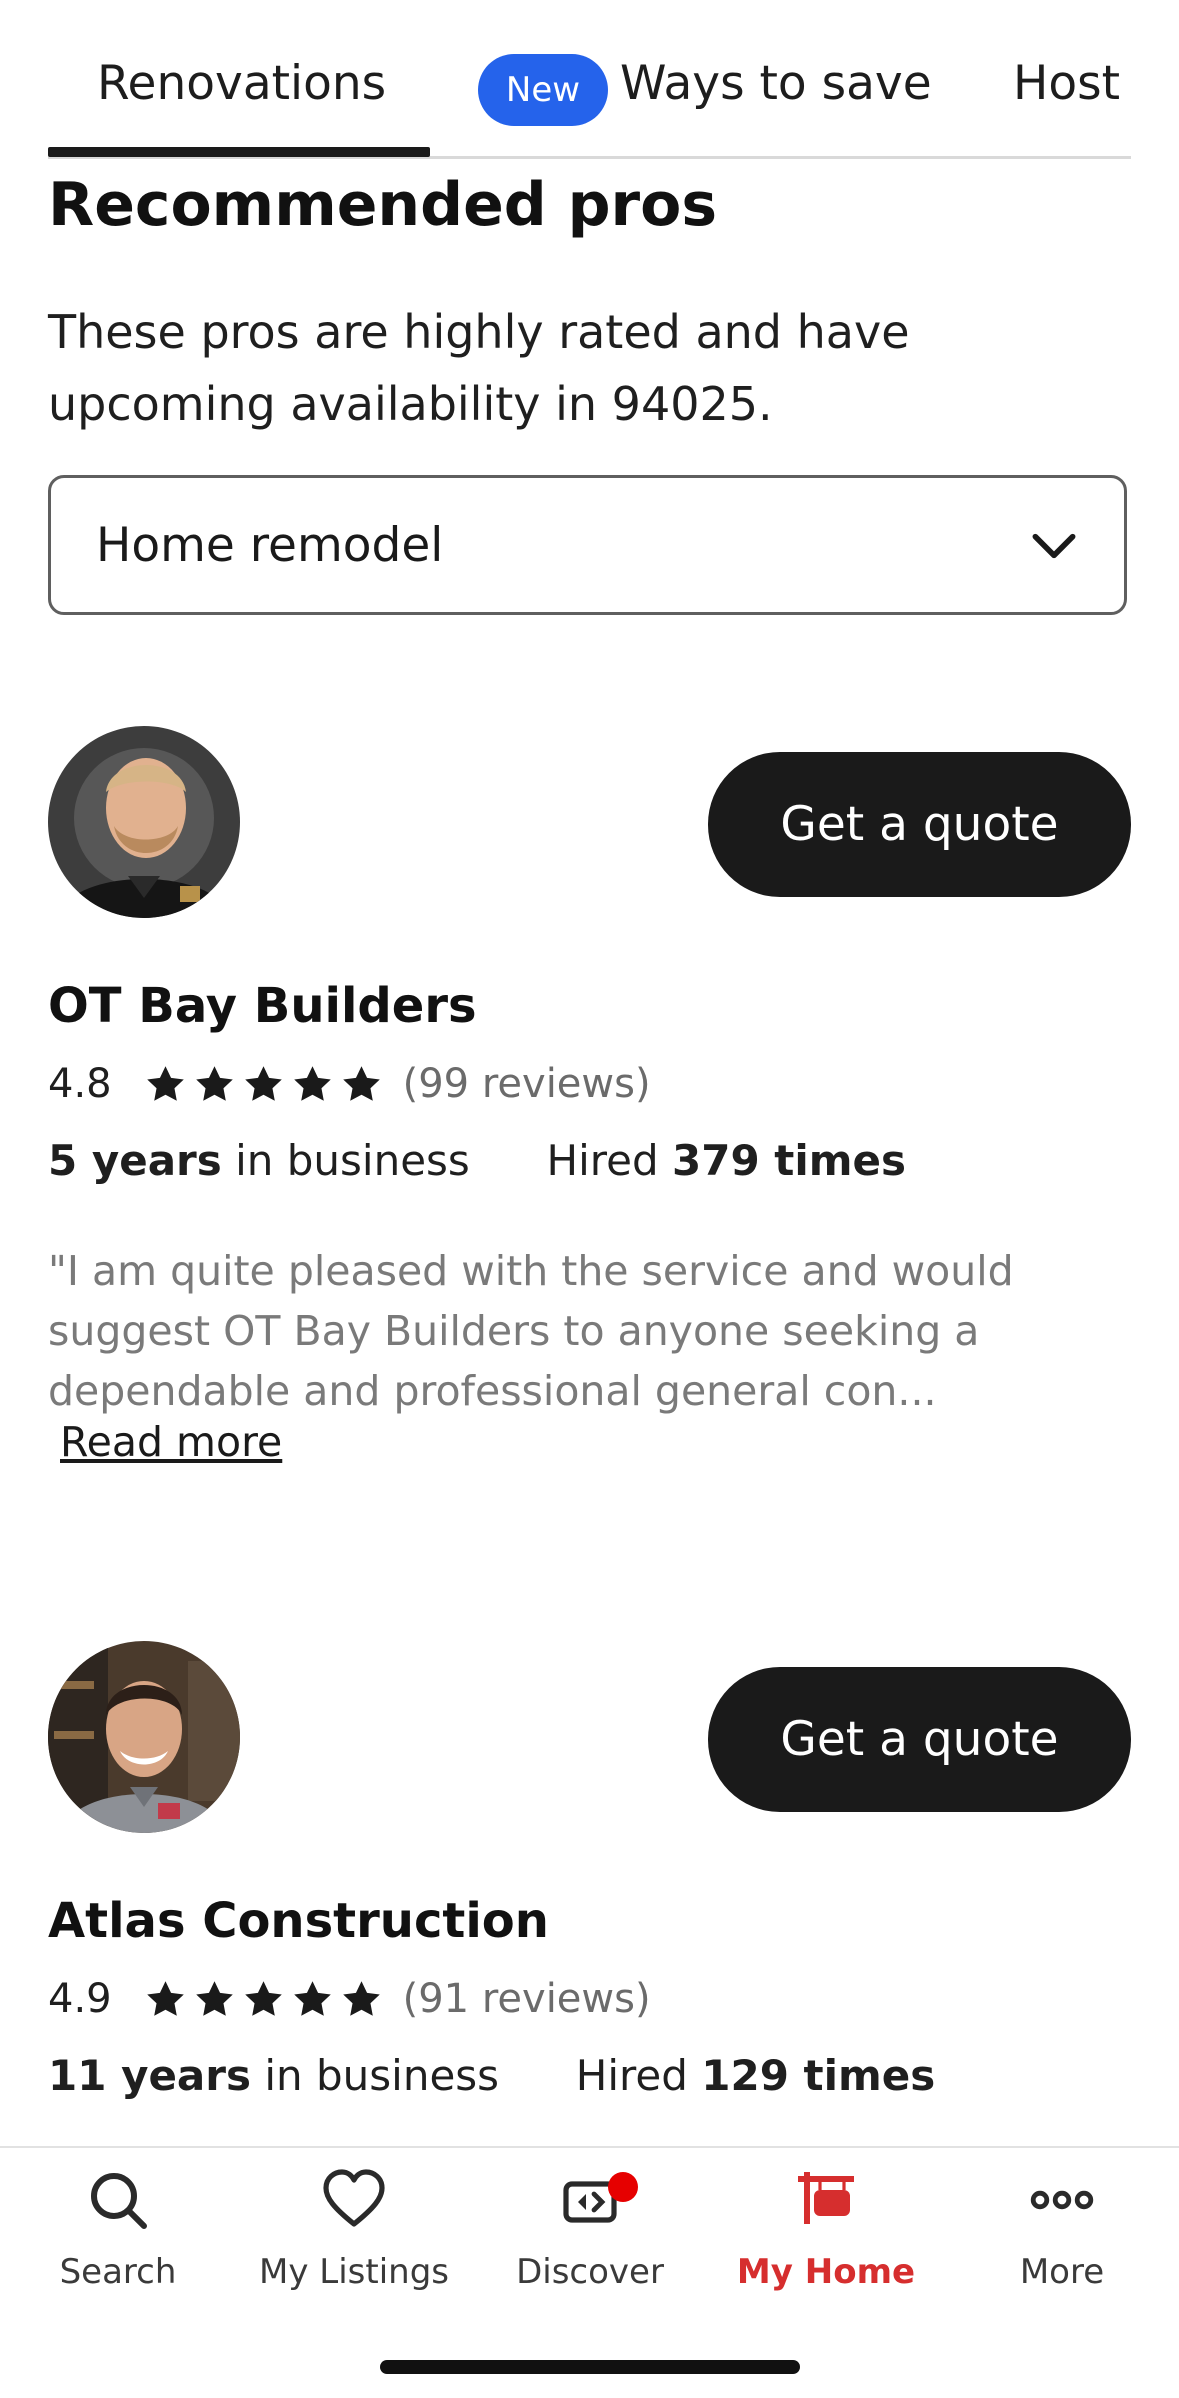 This screenshot has width=1179, height=2398. What do you see at coordinates (623, 2187) in the screenshot?
I see `notification-dot` at bounding box center [623, 2187].